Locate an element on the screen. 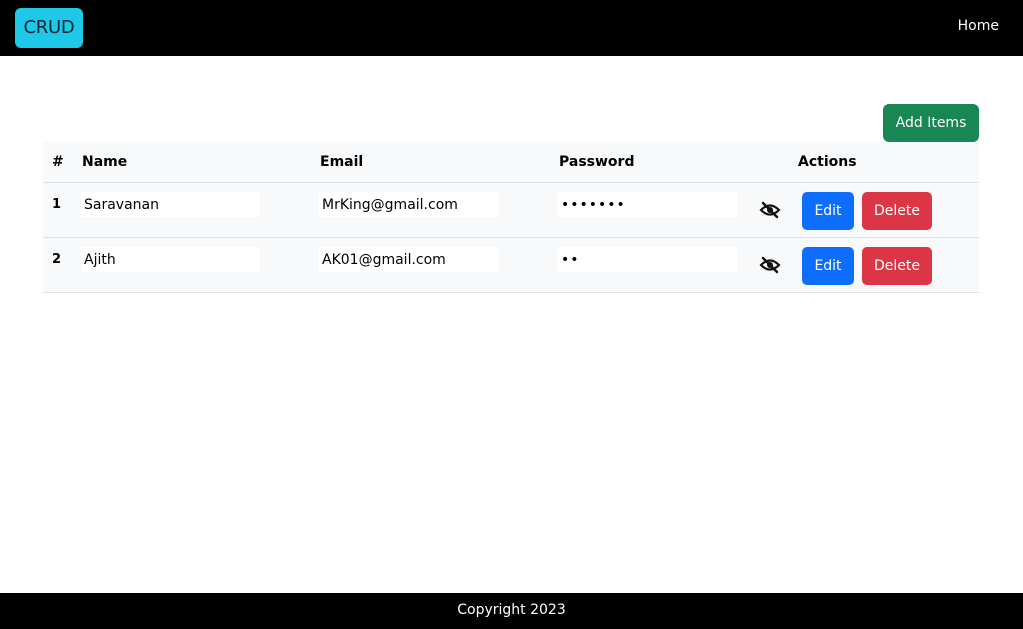 This screenshot has width=1023, height=629. footer: Copyright 2023 is located at coordinates (511, 611).